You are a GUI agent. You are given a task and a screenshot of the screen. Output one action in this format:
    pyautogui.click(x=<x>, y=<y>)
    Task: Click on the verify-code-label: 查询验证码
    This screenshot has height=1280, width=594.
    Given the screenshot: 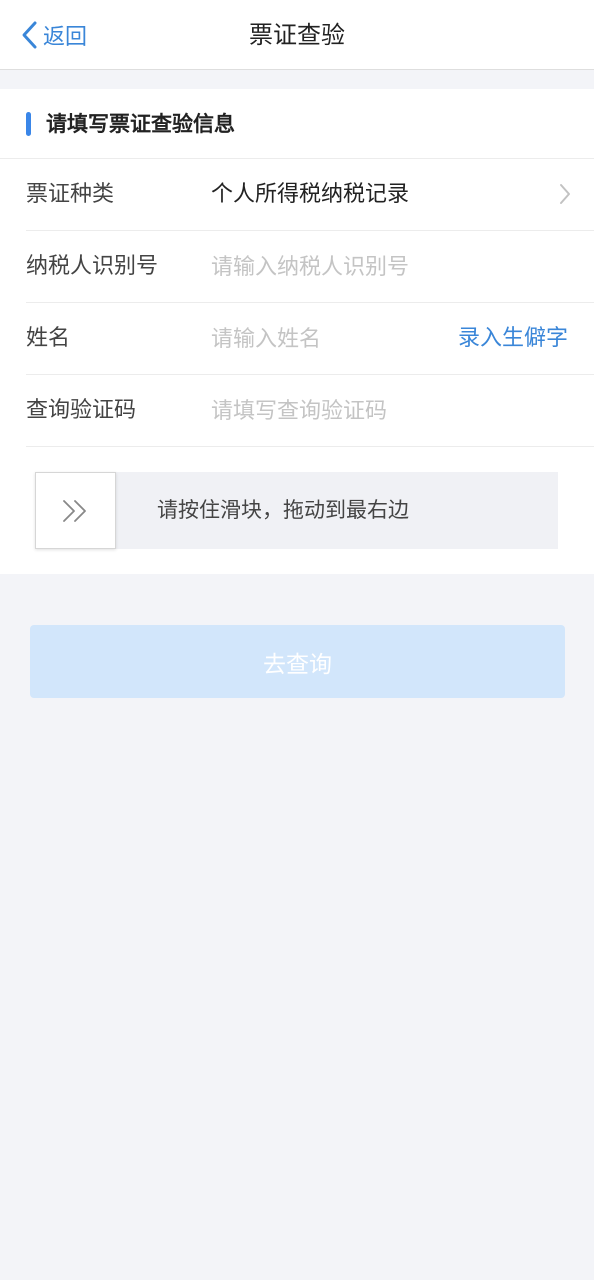 What is the action you would take?
    pyautogui.click(x=81, y=410)
    